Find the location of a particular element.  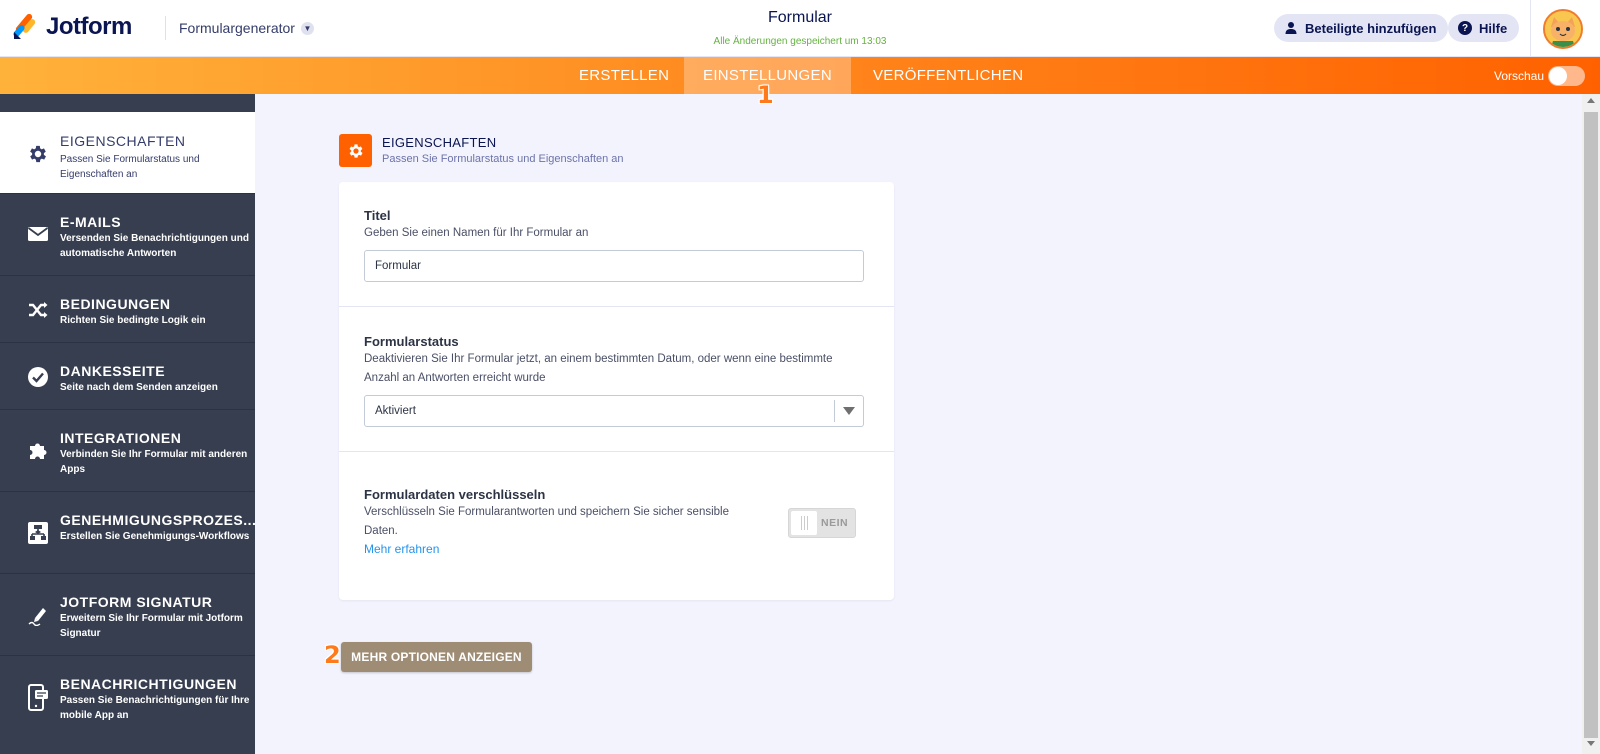

user-icon is located at coordinates (1291, 28).